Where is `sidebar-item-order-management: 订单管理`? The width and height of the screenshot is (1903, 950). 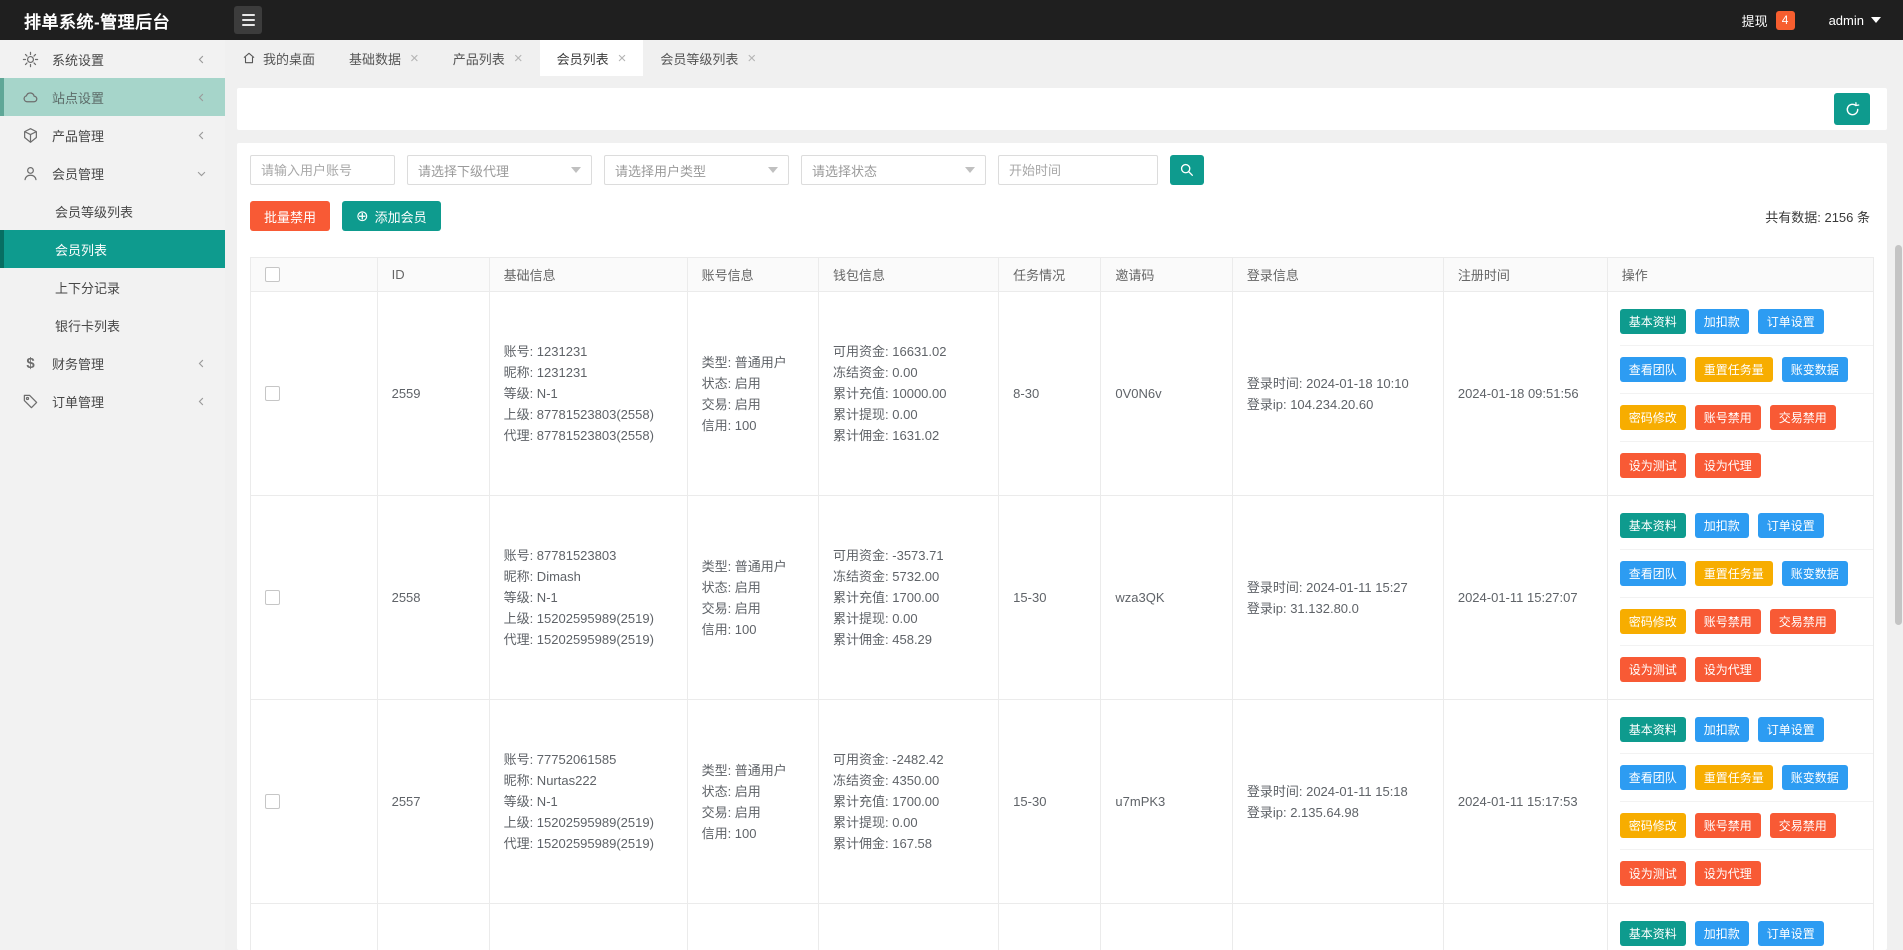
sidebar-item-order-management: 订单管理 is located at coordinates (112, 401).